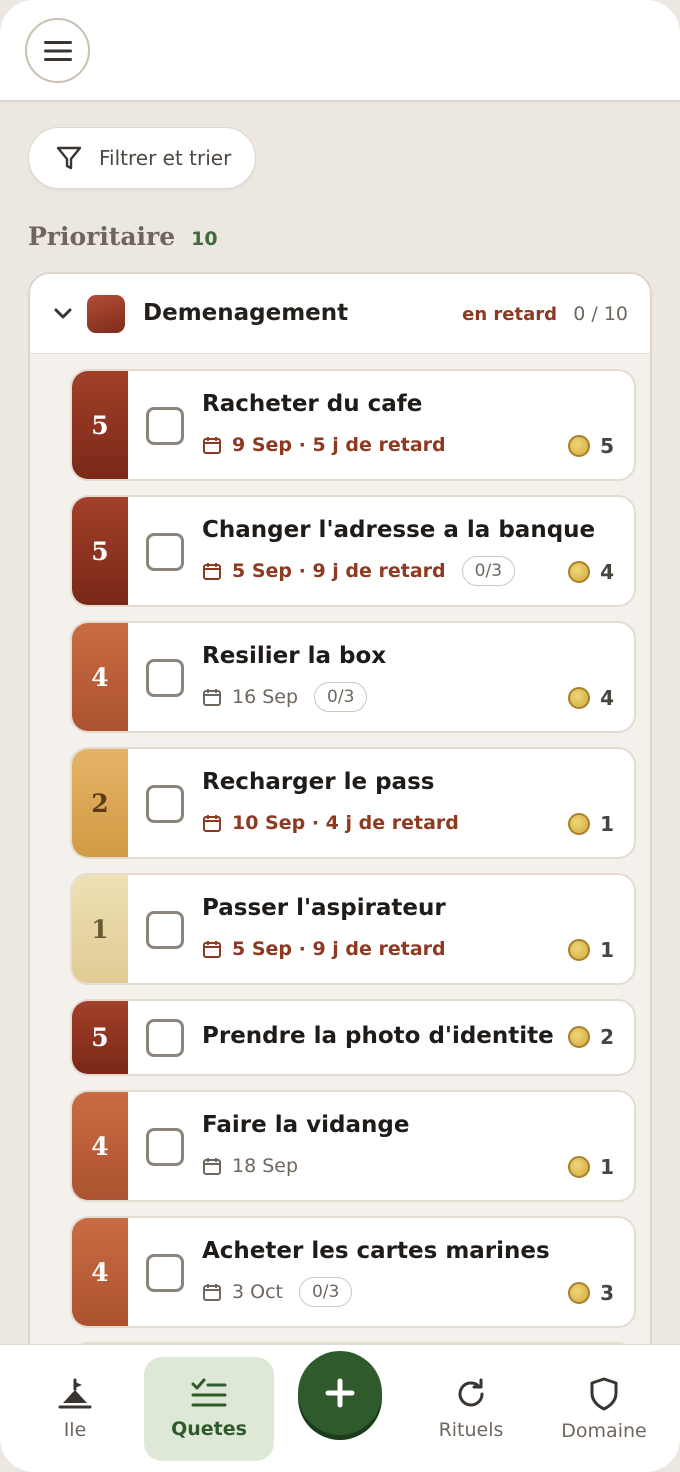 This screenshot has height=1472, width=680. I want to click on reward-value: 2, so click(607, 1037).